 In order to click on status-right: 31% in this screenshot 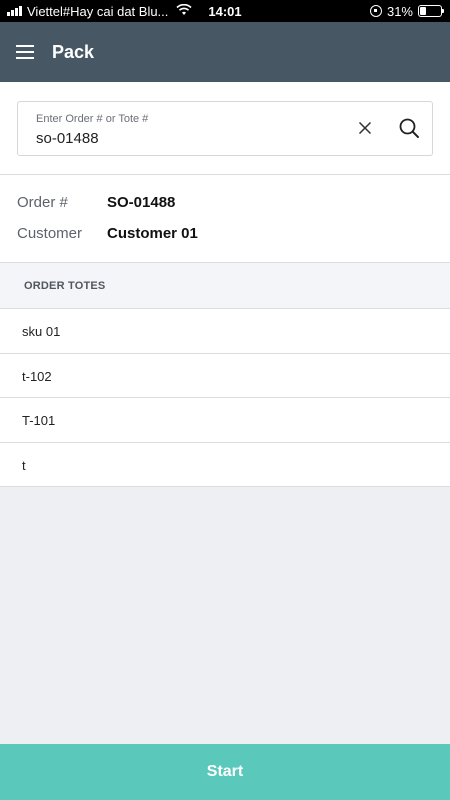, I will do `click(406, 11)`.